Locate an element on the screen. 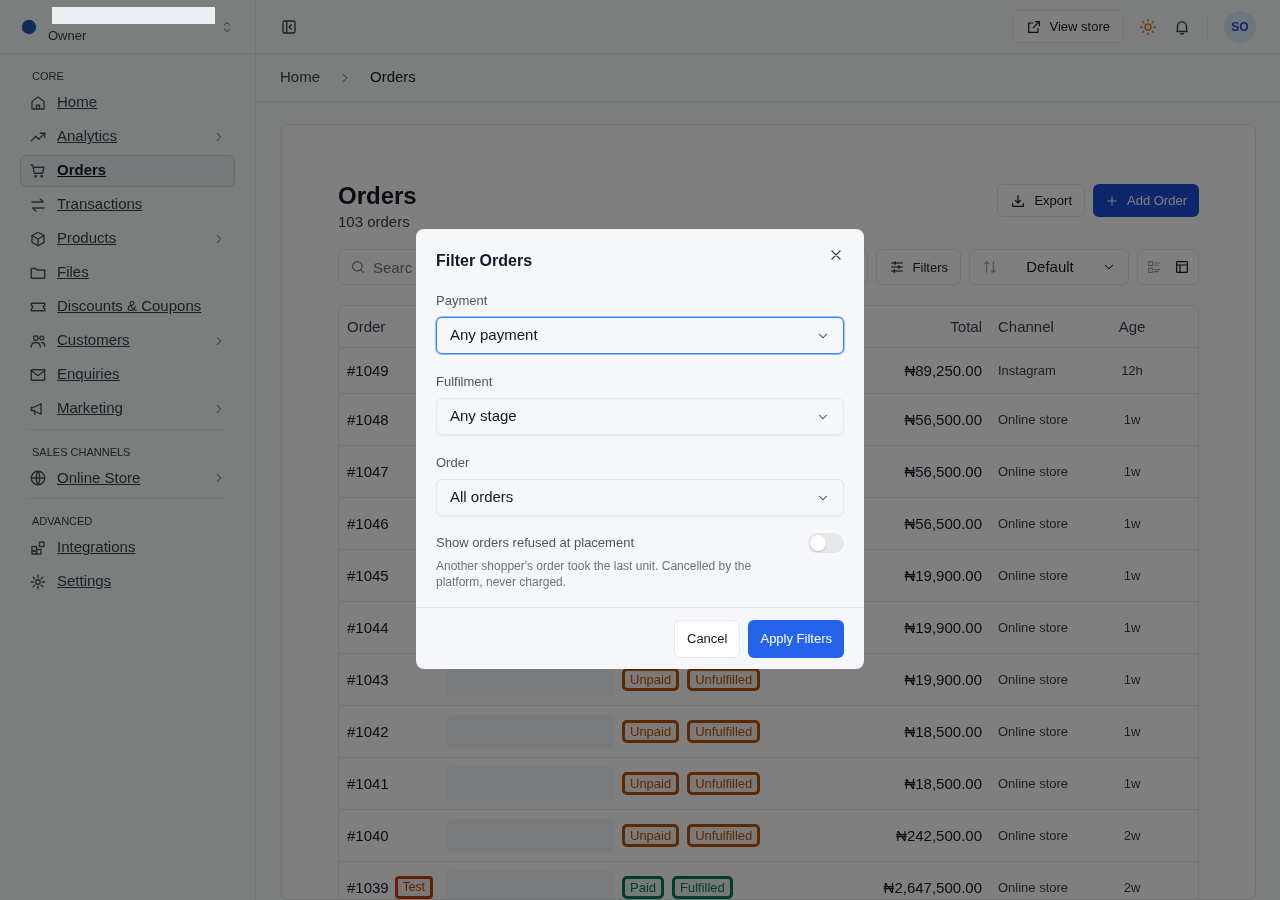 The width and height of the screenshot is (1280, 900). avatar: SO is located at coordinates (1240, 26).